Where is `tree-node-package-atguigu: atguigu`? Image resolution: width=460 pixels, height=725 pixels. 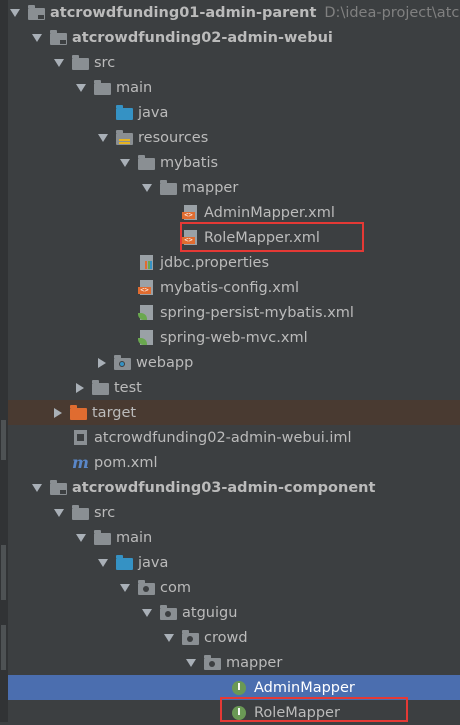 tree-node-package-atguigu: atguigu is located at coordinates (234, 612).